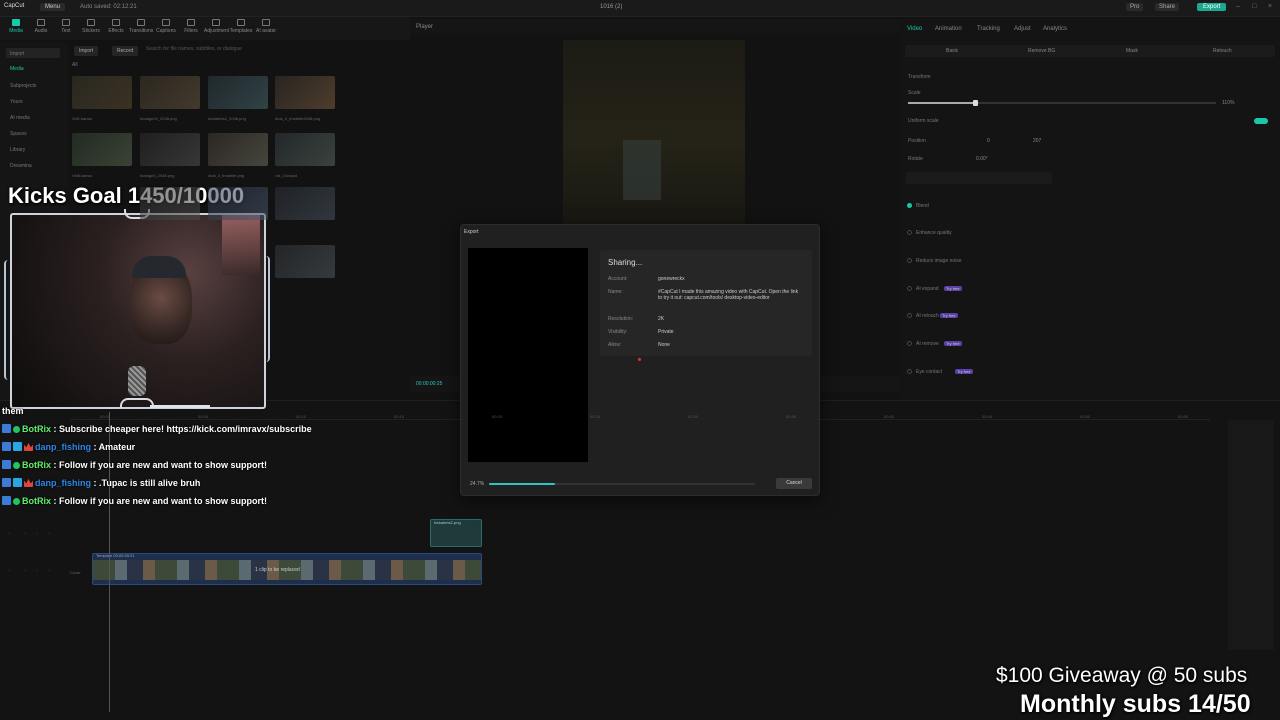 This screenshot has width=1280, height=720. I want to click on scale-slider-track, so click(1096, 103).